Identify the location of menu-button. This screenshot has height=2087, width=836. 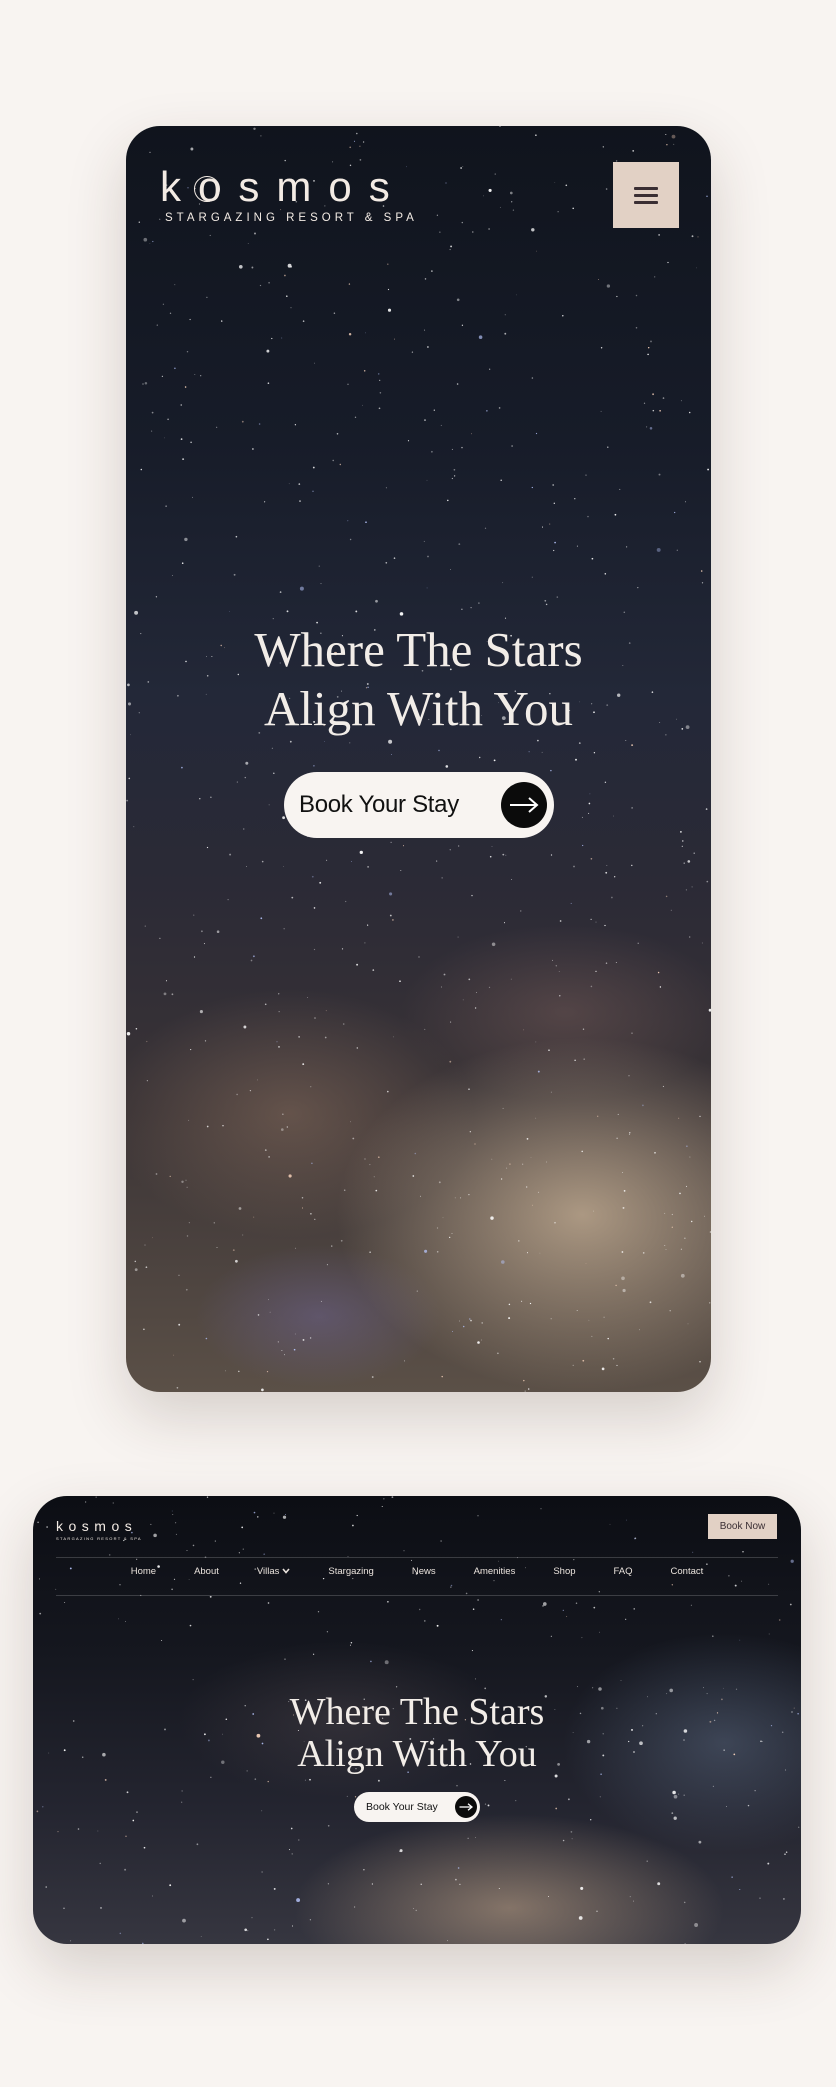
(646, 195).